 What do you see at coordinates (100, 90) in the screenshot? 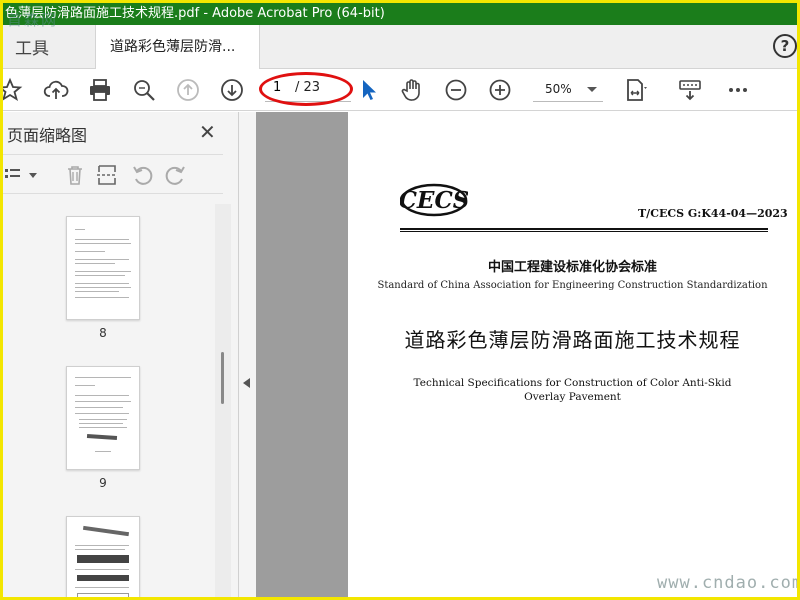
I see `print-icon` at bounding box center [100, 90].